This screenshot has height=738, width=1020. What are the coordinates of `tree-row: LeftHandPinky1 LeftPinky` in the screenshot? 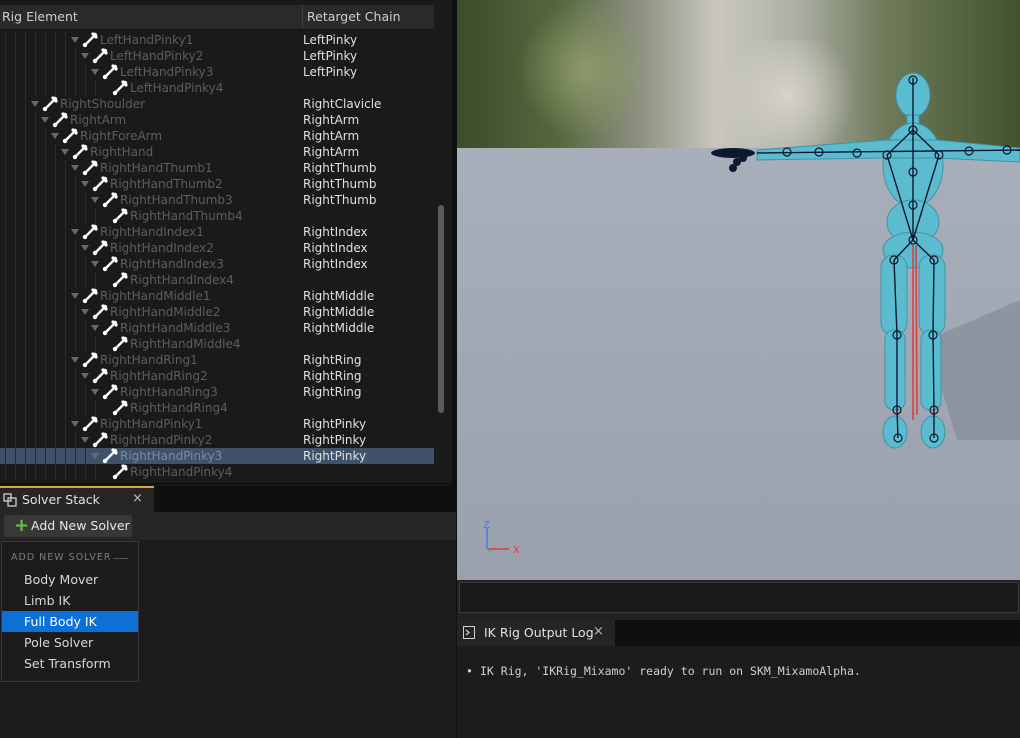 It's located at (217, 40).